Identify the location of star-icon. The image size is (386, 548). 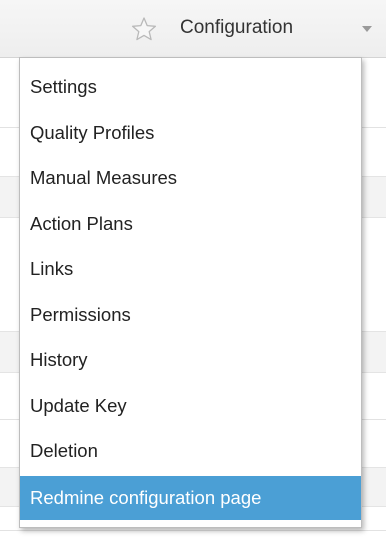
(144, 29).